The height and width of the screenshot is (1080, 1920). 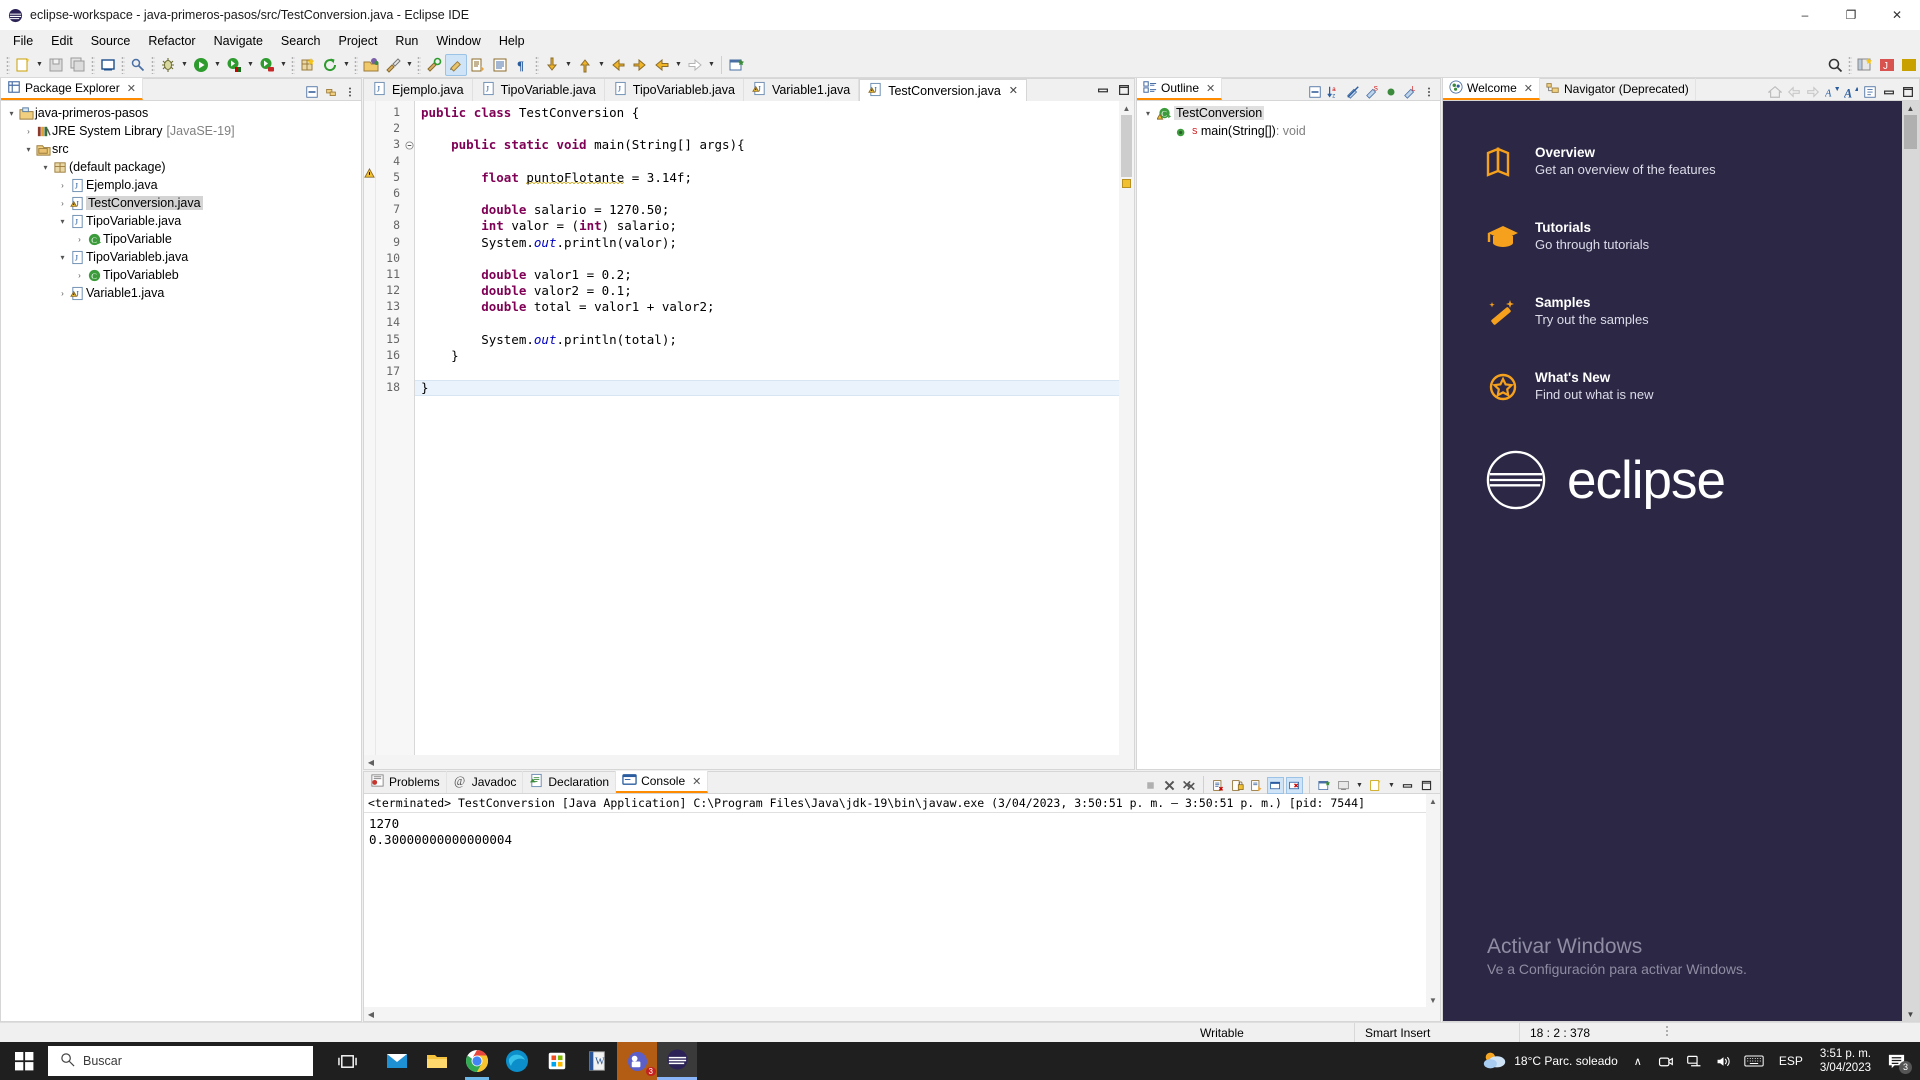 What do you see at coordinates (181, 239) in the screenshot?
I see `tree-item: › C TipoVariable` at bounding box center [181, 239].